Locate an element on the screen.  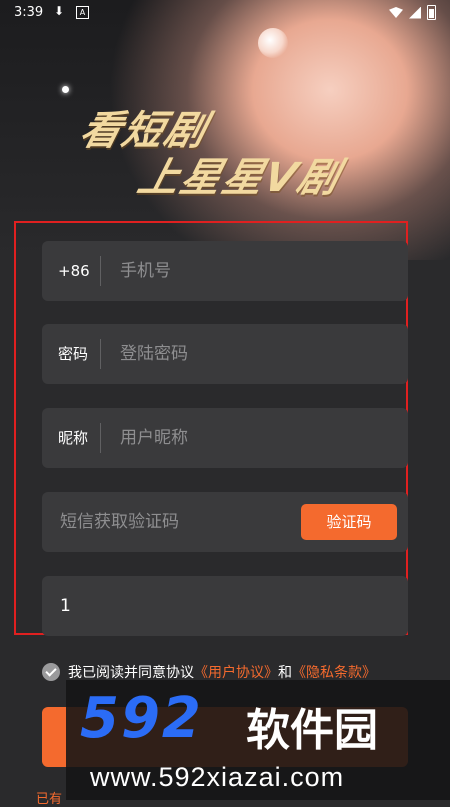
phone-input: 手机号 is located at coordinates (145, 271).